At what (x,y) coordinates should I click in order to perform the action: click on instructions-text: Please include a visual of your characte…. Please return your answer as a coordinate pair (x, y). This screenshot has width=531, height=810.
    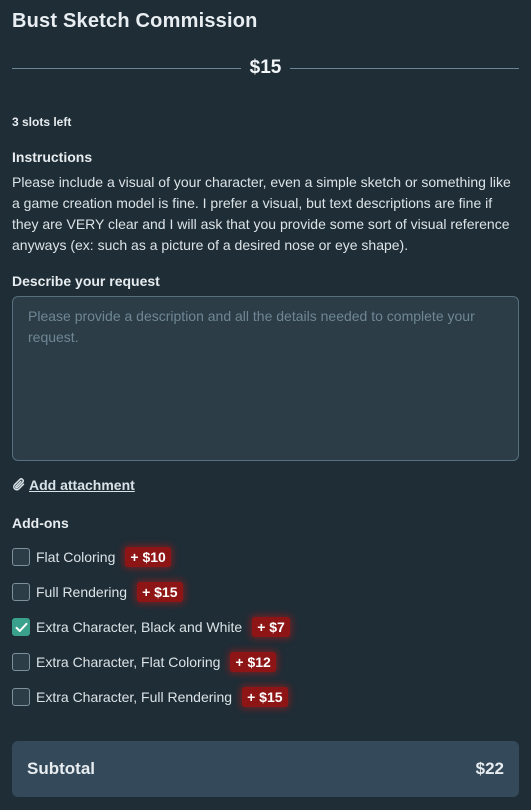
    Looking at the image, I should click on (261, 213).